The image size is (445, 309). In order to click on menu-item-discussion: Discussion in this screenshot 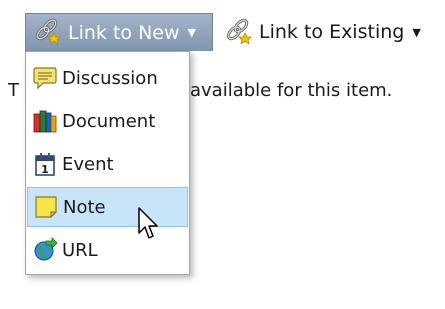, I will do `click(107, 78)`.